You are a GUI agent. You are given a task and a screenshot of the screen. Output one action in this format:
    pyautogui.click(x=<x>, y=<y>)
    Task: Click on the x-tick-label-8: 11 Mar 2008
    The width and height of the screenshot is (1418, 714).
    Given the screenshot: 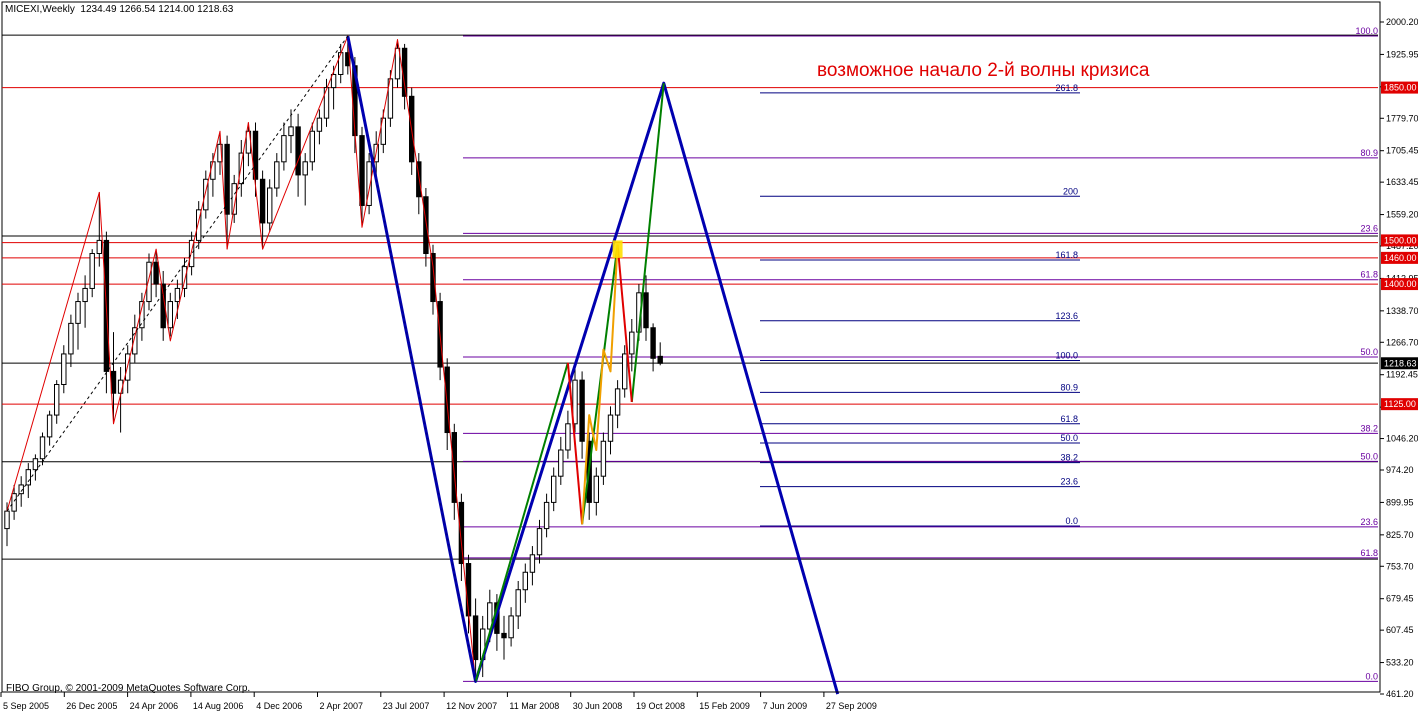 What is the action you would take?
    pyautogui.click(x=534, y=706)
    